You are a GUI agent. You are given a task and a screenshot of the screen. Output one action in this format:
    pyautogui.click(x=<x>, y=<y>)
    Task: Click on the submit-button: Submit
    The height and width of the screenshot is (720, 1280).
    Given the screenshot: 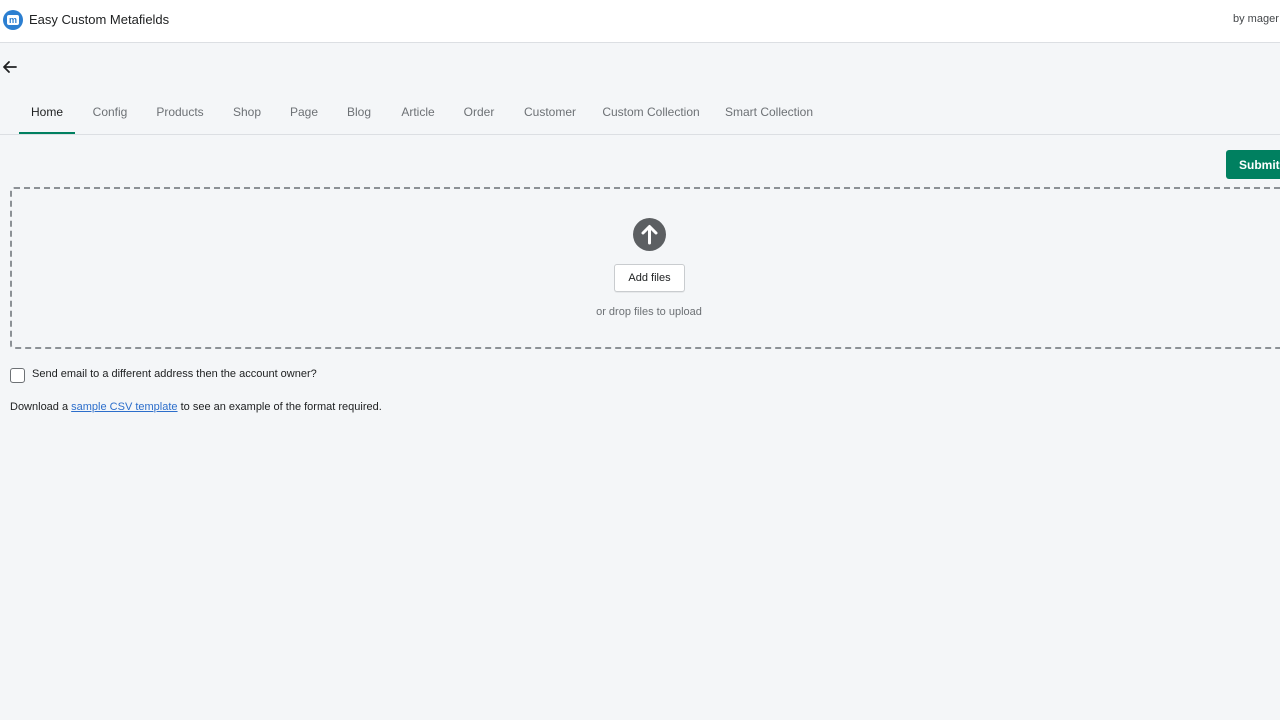 What is the action you would take?
    pyautogui.click(x=1253, y=164)
    